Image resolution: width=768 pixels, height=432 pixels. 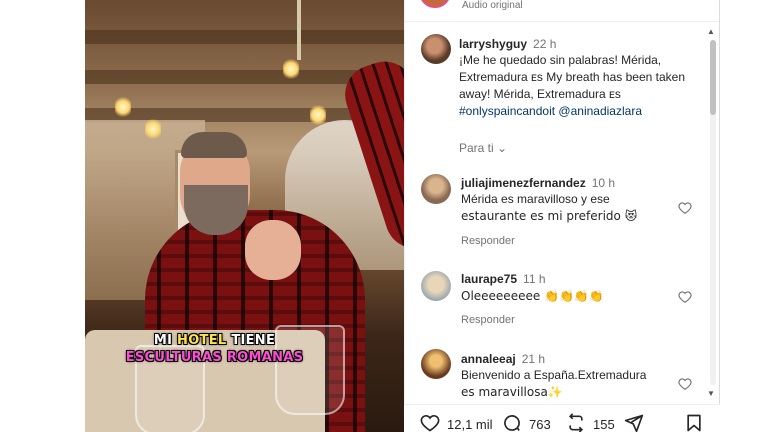 I want to click on comment-time: 22 h, so click(x=545, y=44).